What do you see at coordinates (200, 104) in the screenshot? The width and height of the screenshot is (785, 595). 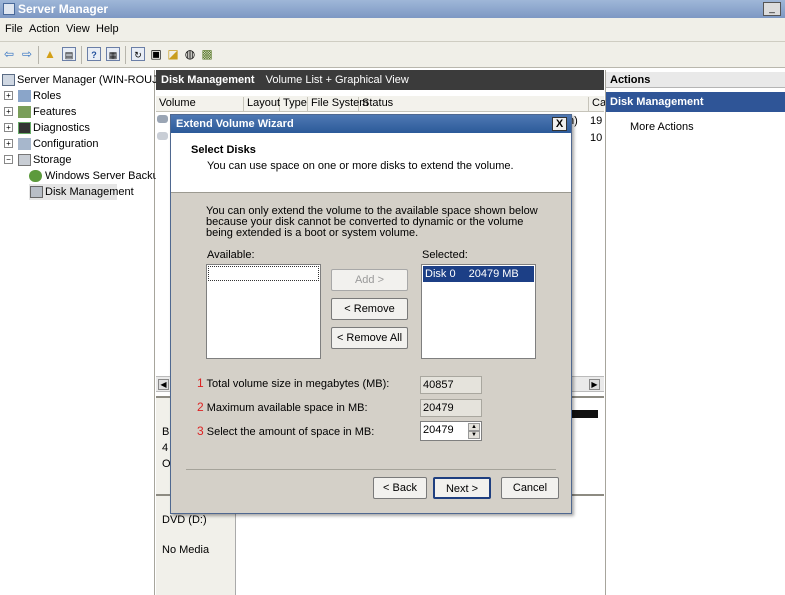 I see `column-volume: Volume` at bounding box center [200, 104].